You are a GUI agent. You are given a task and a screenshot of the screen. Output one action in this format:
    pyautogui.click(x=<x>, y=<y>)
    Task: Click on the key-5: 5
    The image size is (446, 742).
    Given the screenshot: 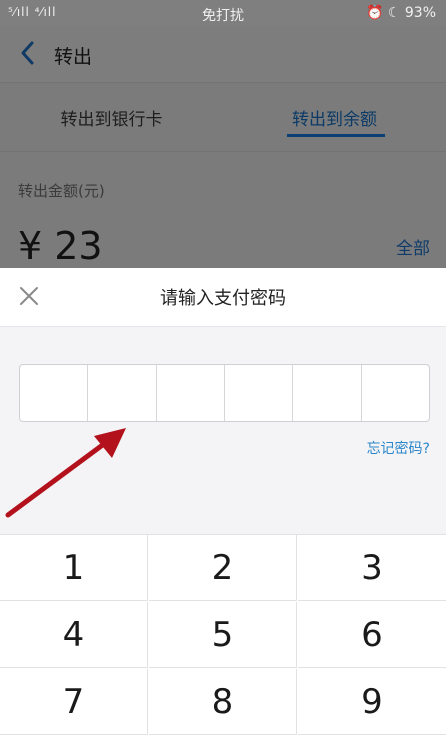 What is the action you would take?
    pyautogui.click(x=223, y=635)
    